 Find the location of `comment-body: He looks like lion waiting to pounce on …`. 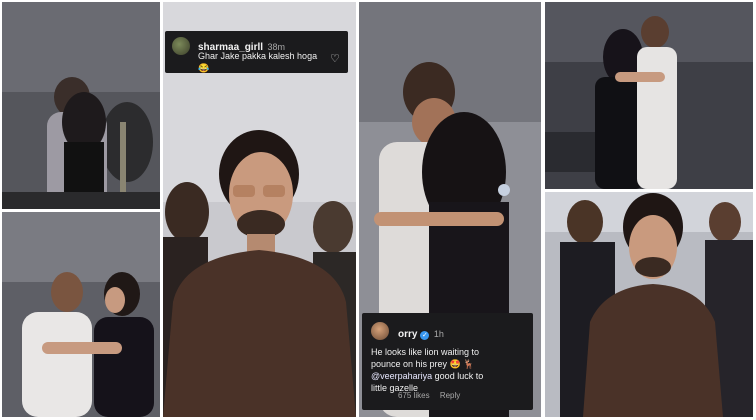

comment-body: He looks like lion waiting to pounce on … is located at coordinates (450, 370).